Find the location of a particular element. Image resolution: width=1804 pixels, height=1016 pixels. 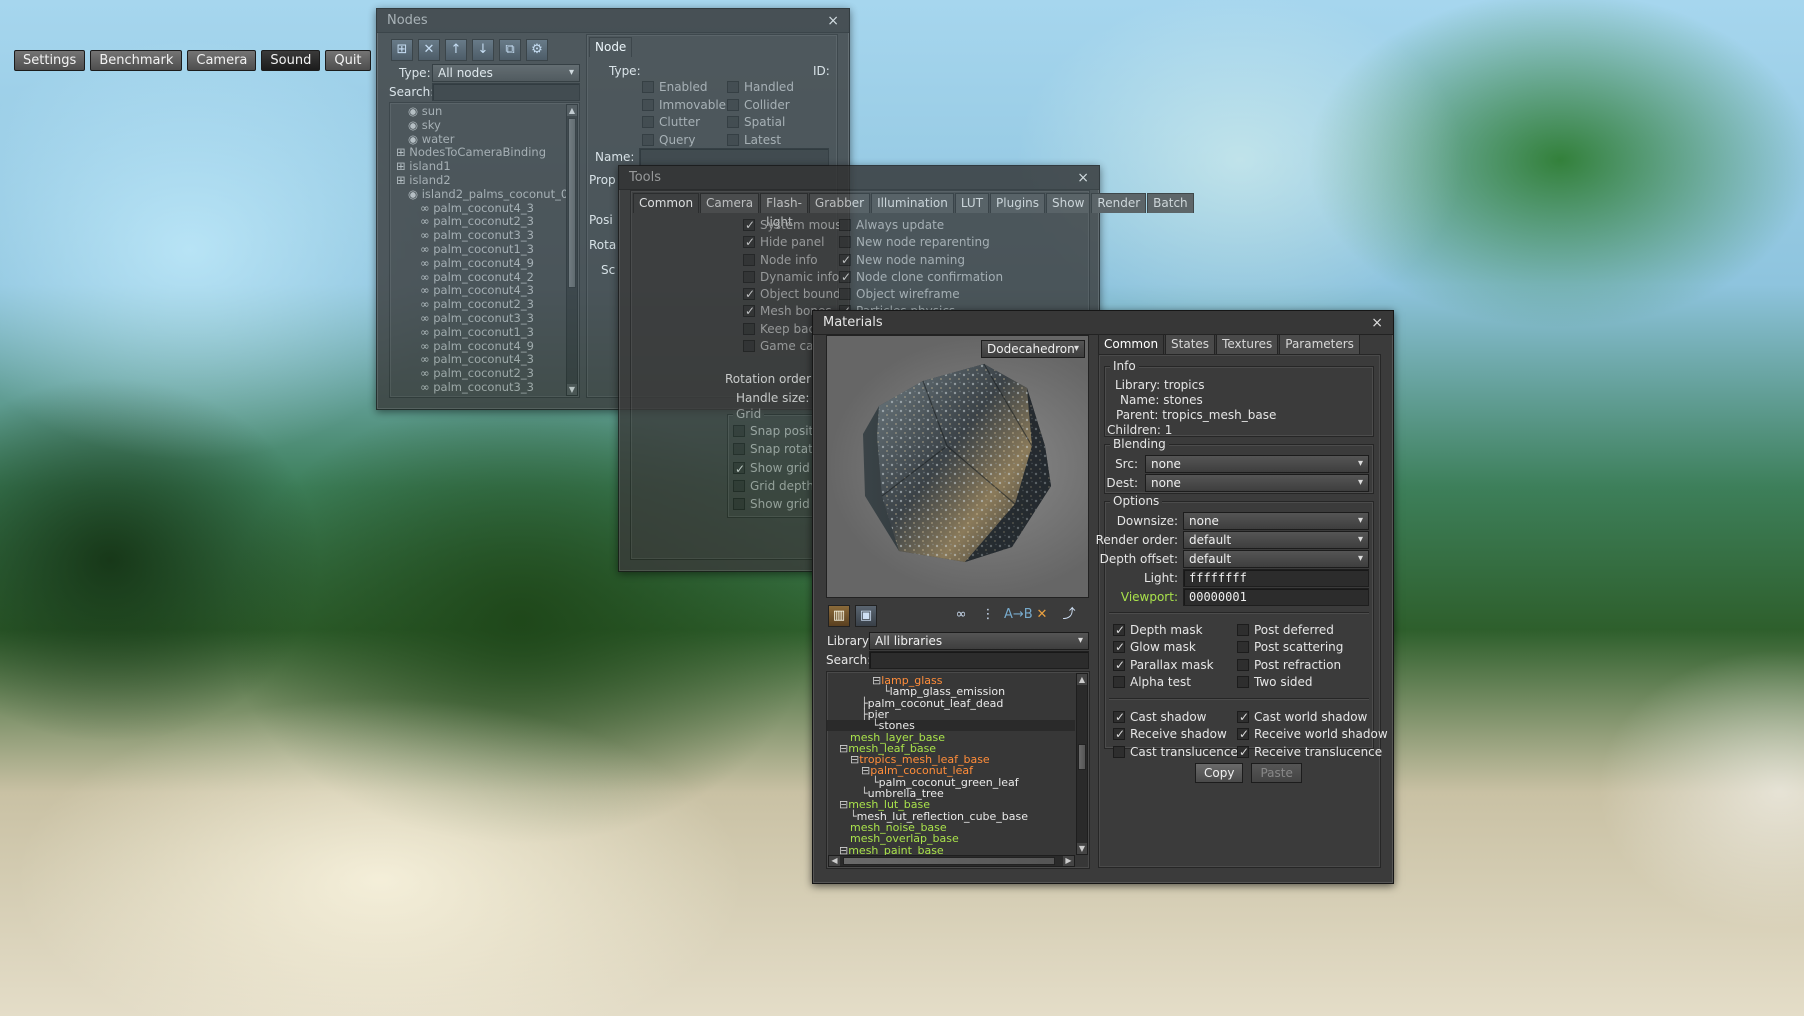

materials-close-button: × is located at coordinates (1377, 323).